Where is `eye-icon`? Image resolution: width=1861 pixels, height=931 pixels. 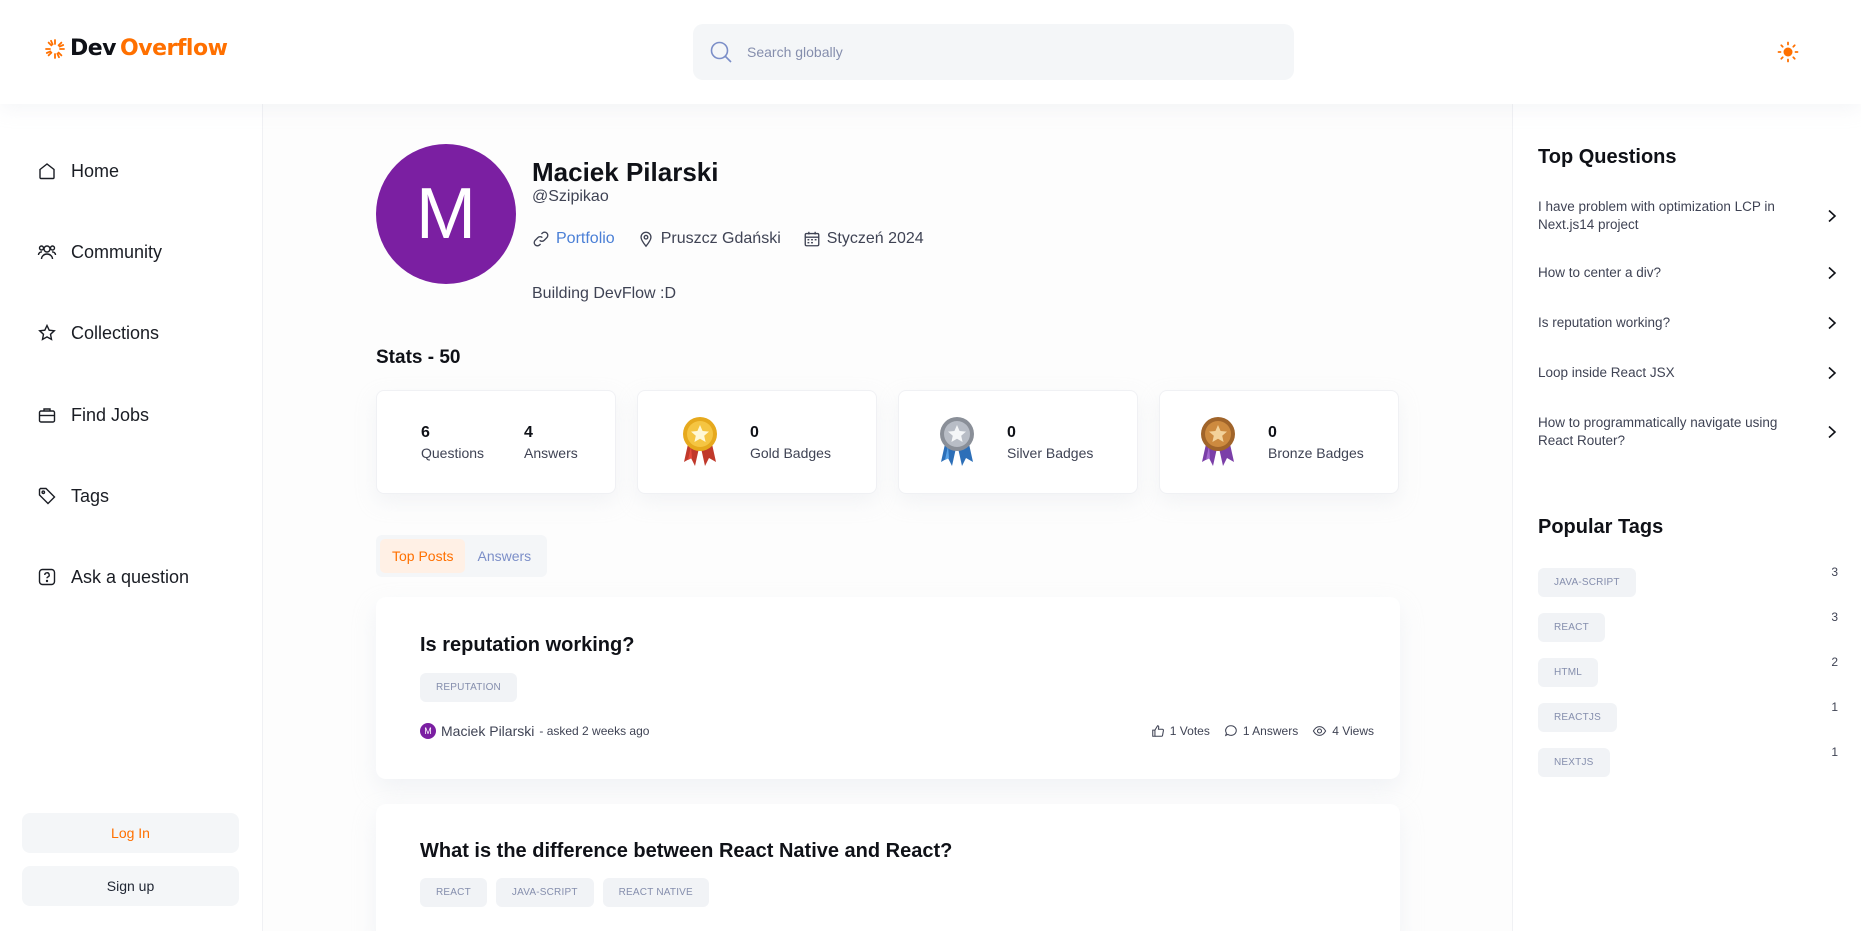
eye-icon is located at coordinates (1319, 731).